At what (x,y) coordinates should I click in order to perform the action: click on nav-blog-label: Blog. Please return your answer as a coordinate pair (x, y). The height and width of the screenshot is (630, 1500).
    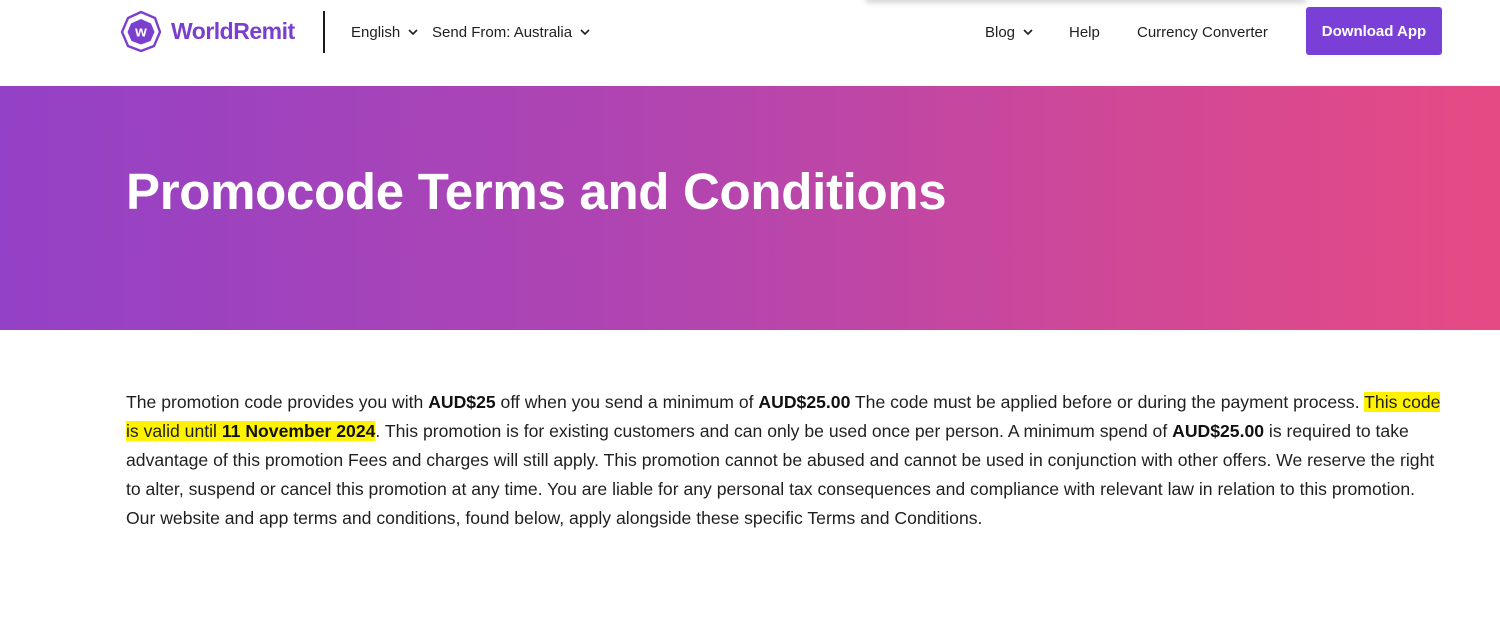
    Looking at the image, I should click on (1000, 32).